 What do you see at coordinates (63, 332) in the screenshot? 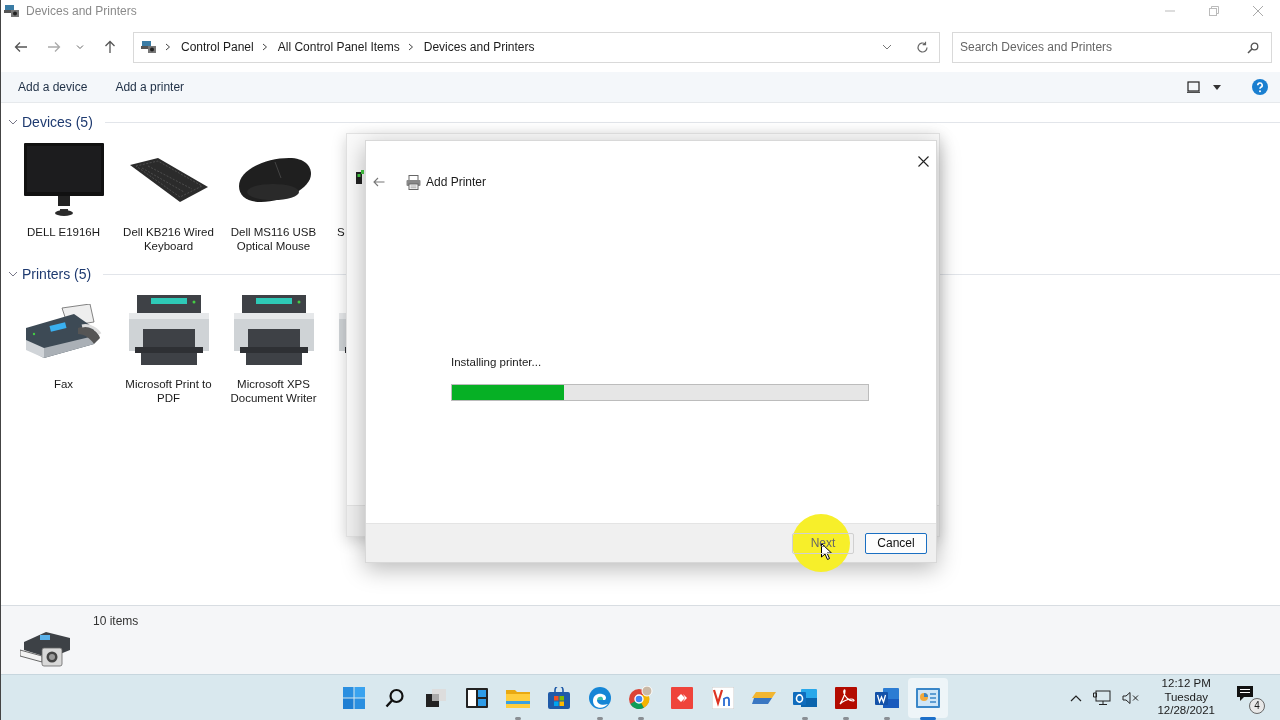
I see `fax-machine-icon` at bounding box center [63, 332].